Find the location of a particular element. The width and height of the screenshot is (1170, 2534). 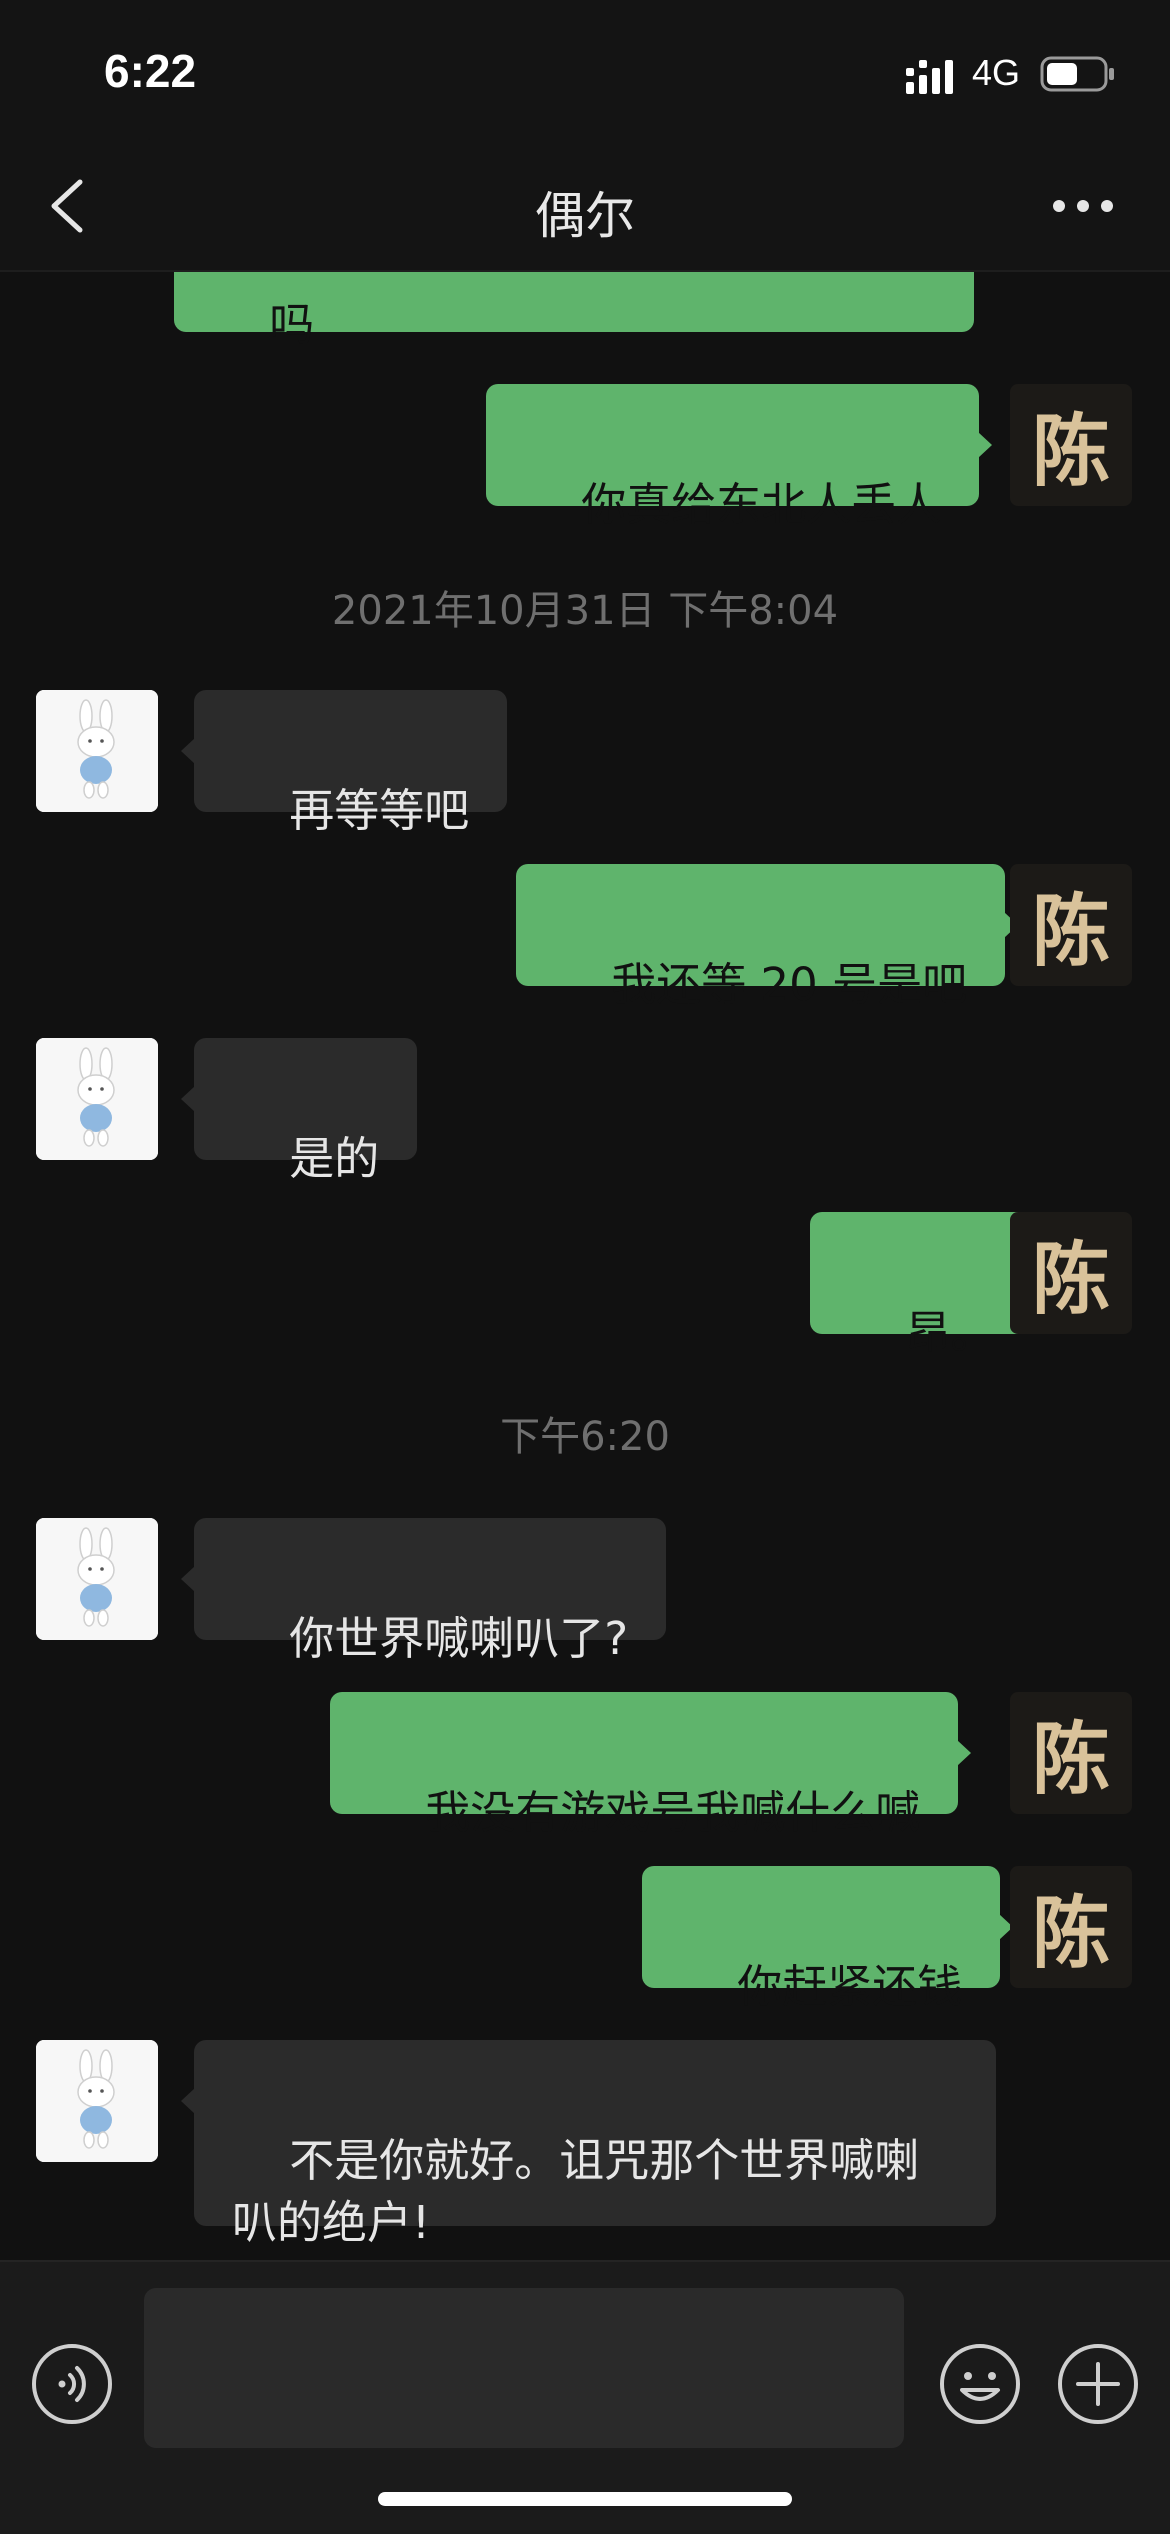

message-text: 昂。 is located at coordinates (950, 1332).